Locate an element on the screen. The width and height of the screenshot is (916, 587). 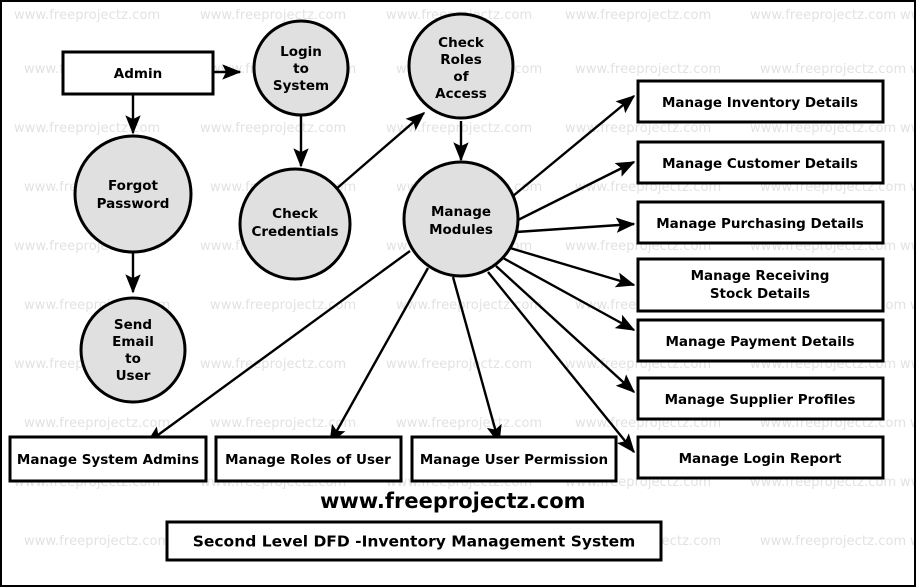
manage-login-report-label: Manage Login Report is located at coordinates (760, 459).